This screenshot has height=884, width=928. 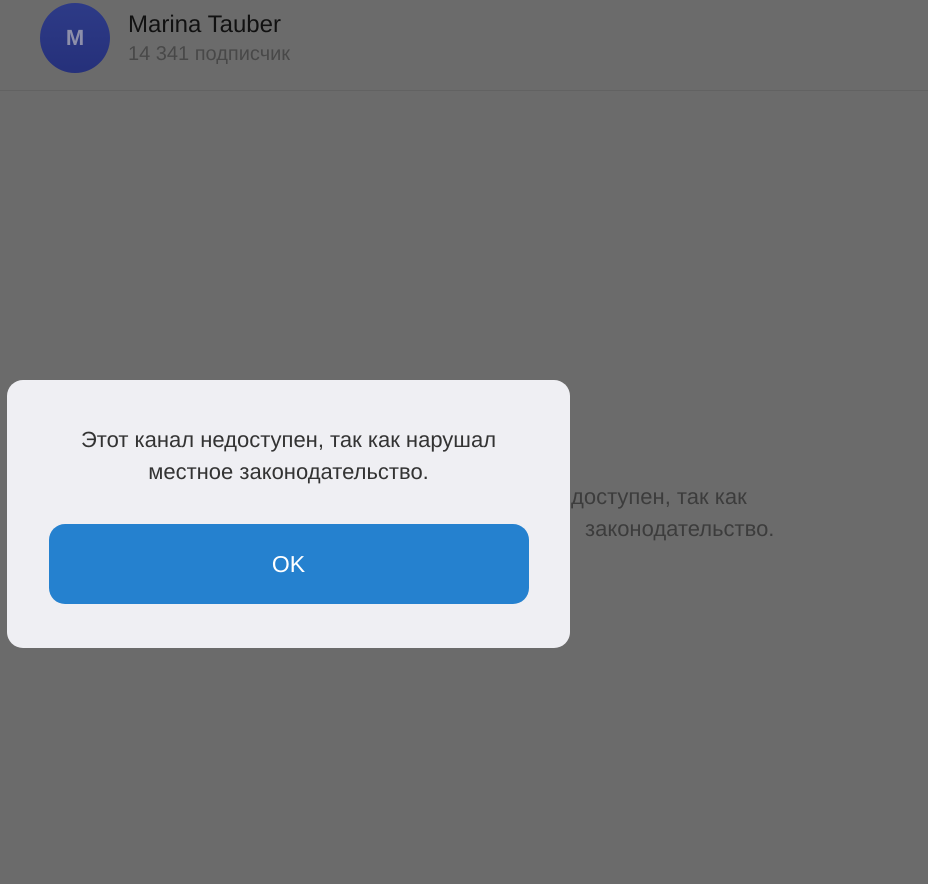 What do you see at coordinates (205, 24) in the screenshot?
I see `channel-name: Marina Tauber` at bounding box center [205, 24].